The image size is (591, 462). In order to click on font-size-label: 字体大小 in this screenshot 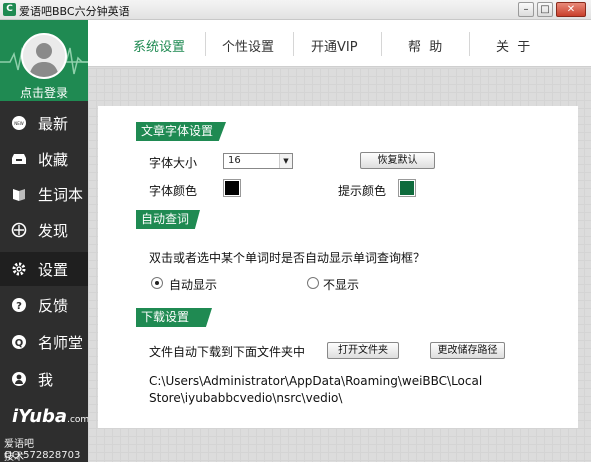, I will do `click(173, 163)`.